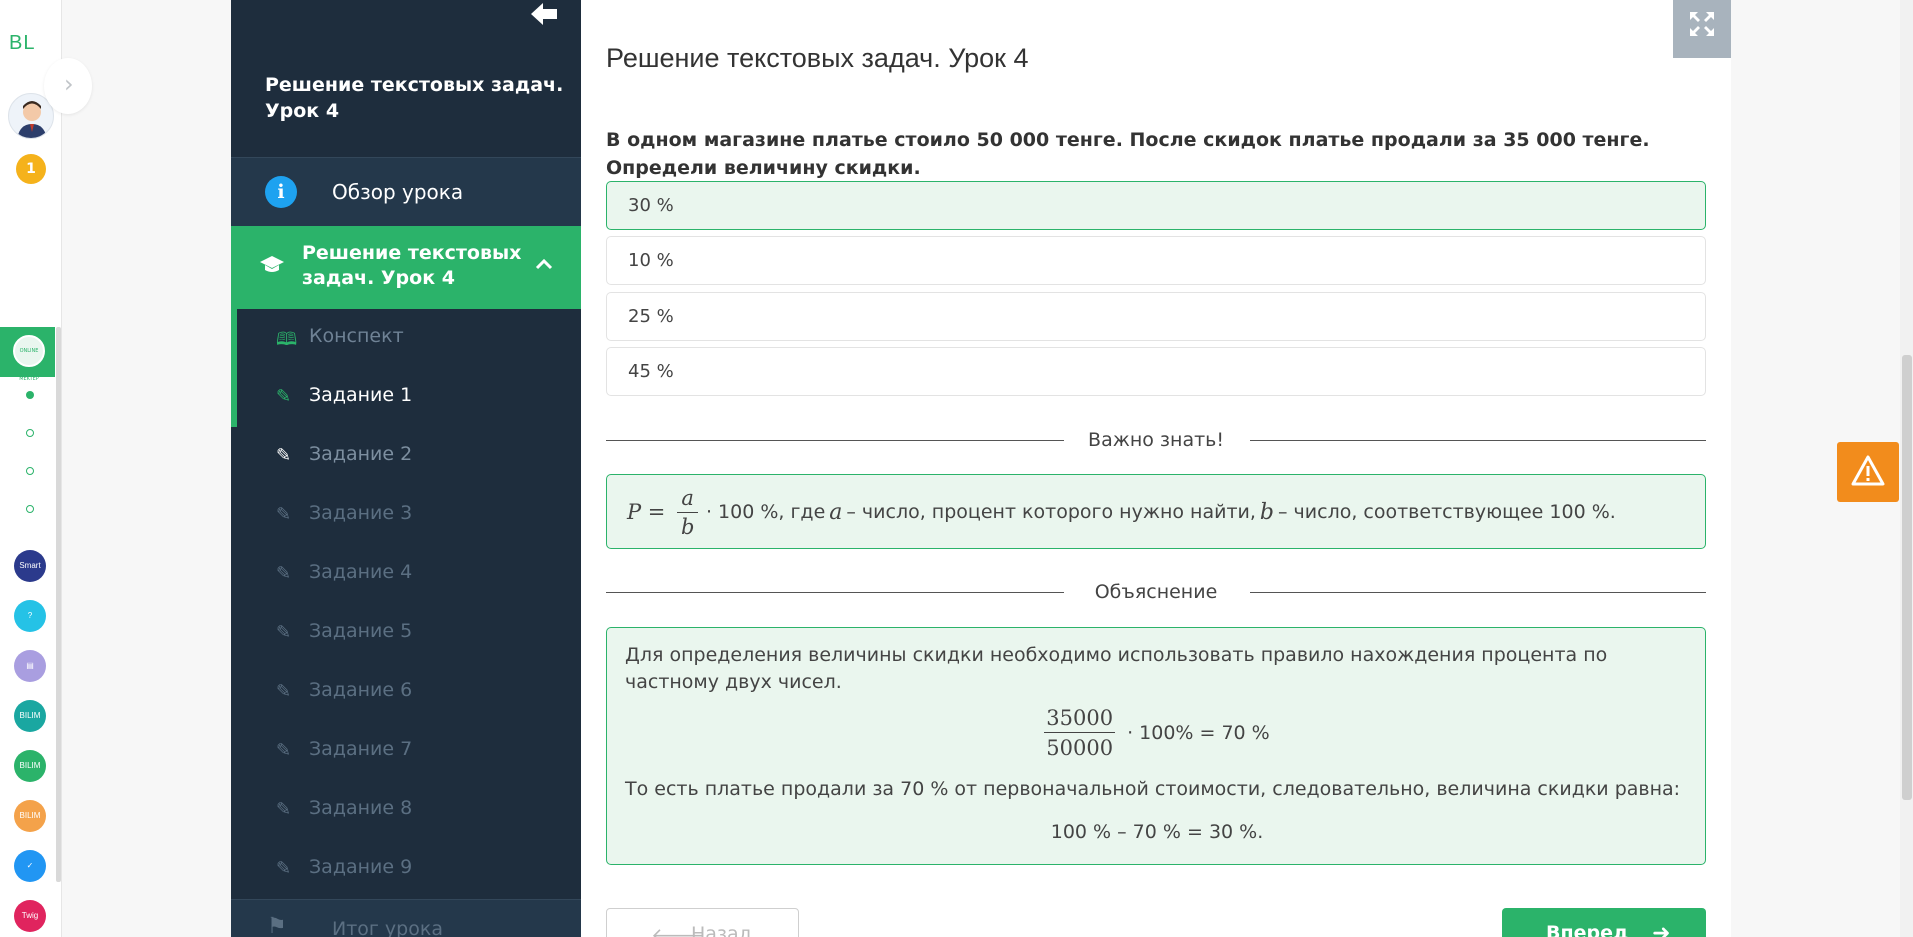 Image resolution: width=1913 pixels, height=937 pixels. What do you see at coordinates (702, 922) in the screenshot?
I see `back-button: 🡐 Назад` at bounding box center [702, 922].